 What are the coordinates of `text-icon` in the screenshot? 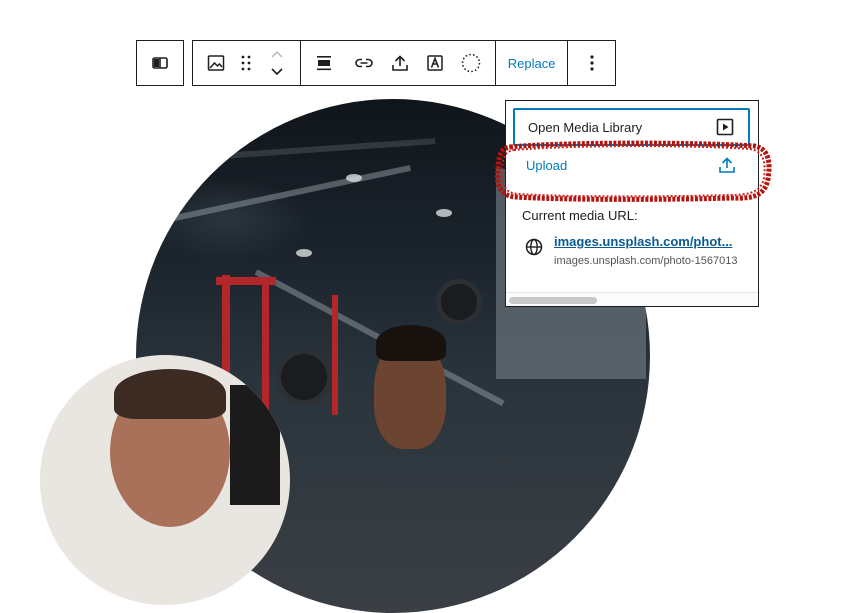 It's located at (436, 63).